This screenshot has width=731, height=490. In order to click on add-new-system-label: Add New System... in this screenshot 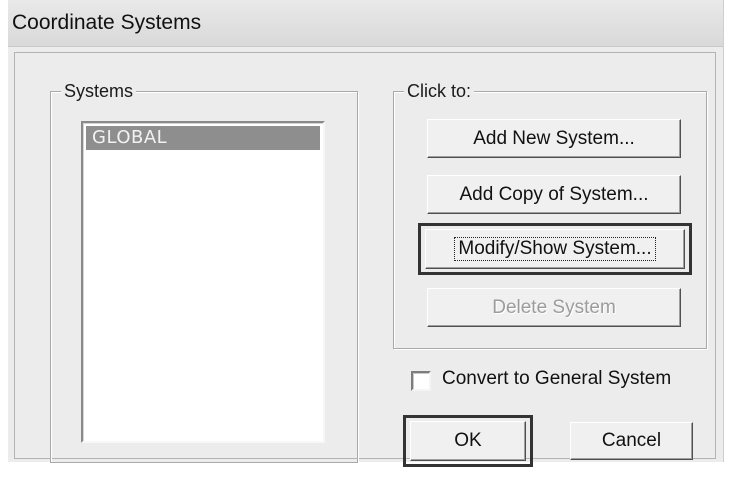, I will do `click(554, 138)`.